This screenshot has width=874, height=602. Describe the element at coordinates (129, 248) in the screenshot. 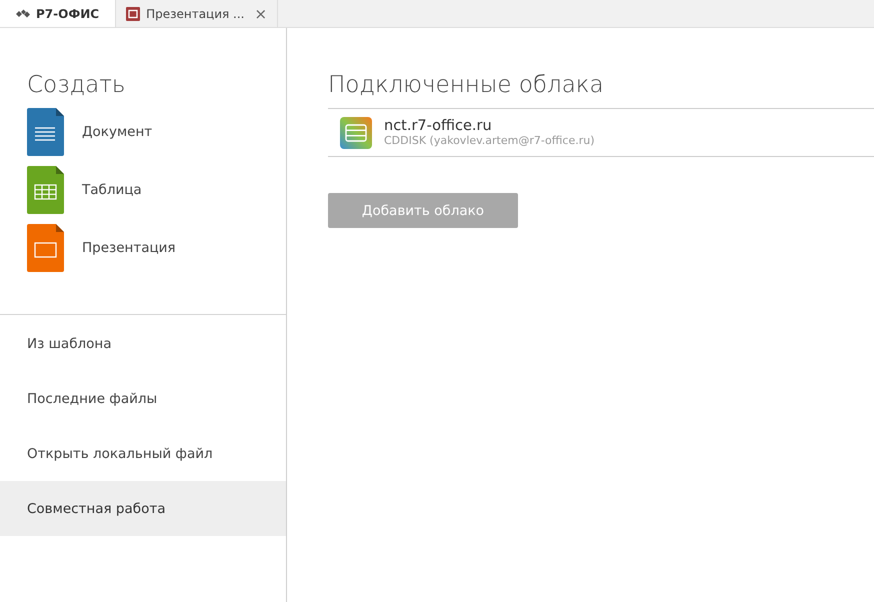

I see `create-item: Презентация` at that location.